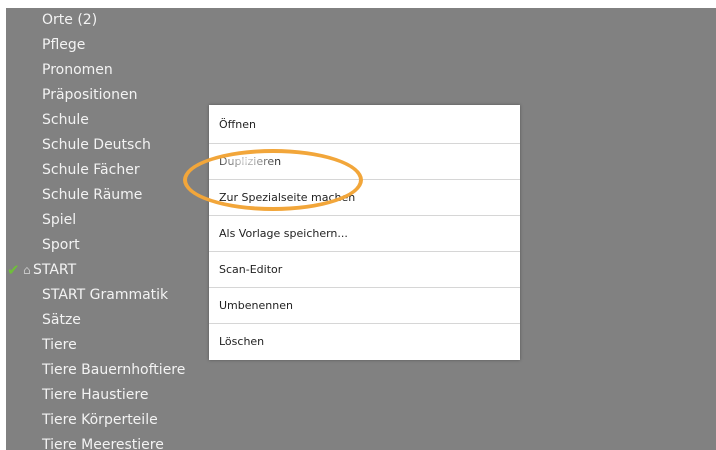 The height and width of the screenshot is (450, 716). I want to click on list-item: Tiere Meerestiere, so click(361, 441).